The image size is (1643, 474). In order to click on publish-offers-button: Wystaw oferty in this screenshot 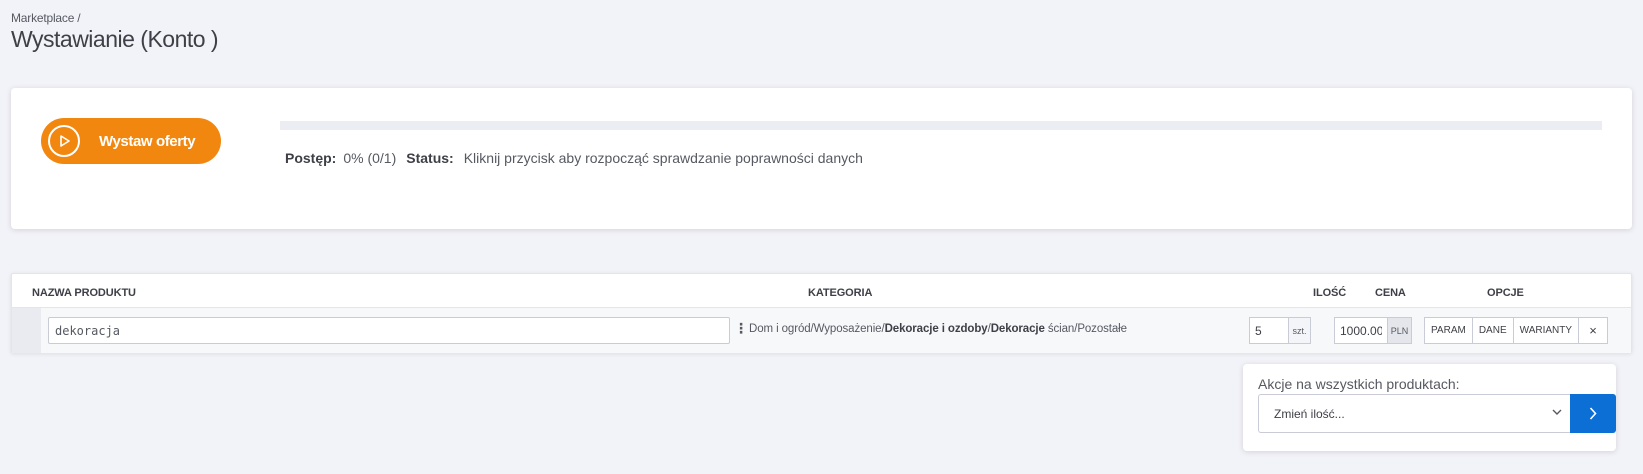, I will do `click(131, 141)`.